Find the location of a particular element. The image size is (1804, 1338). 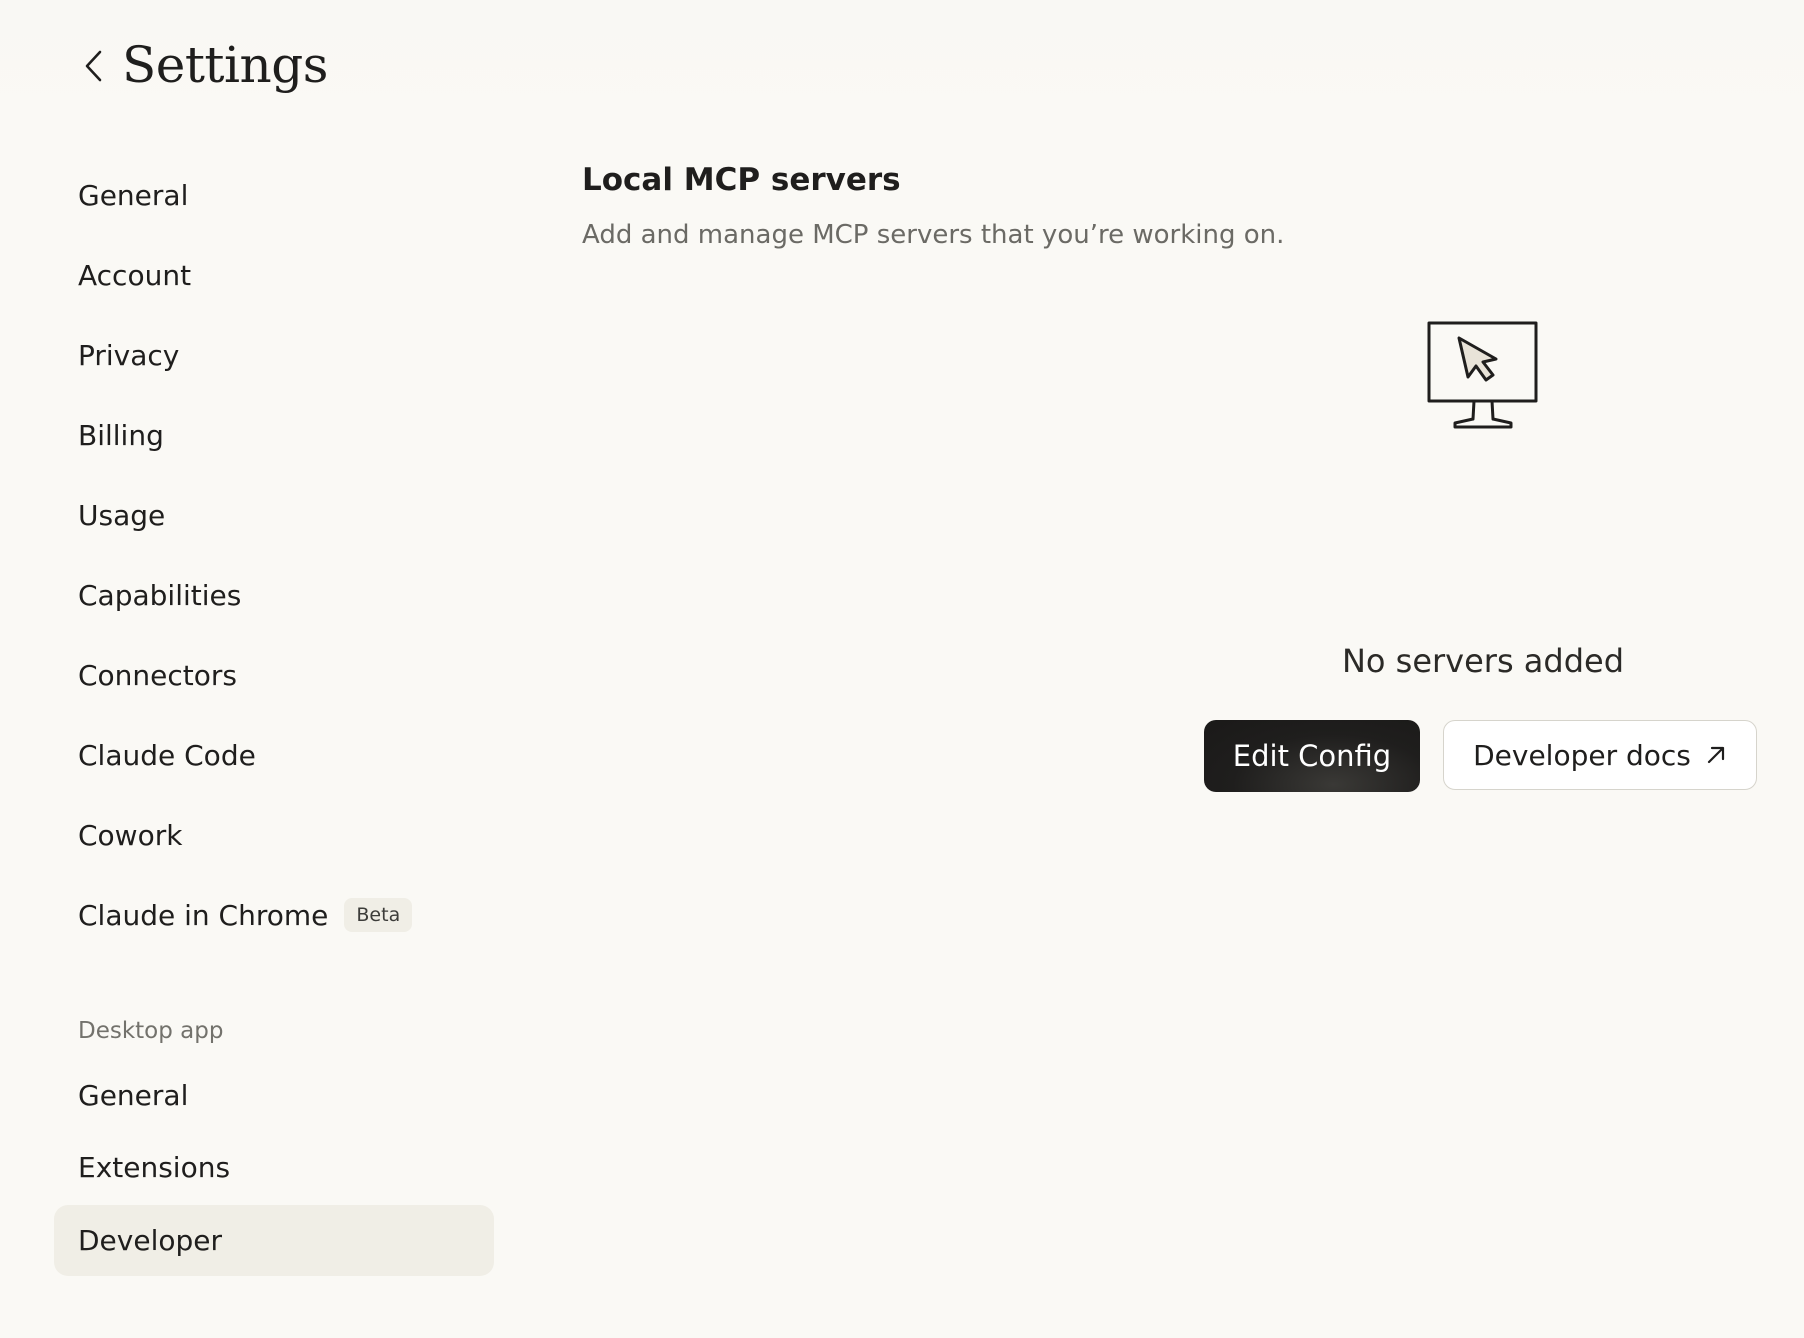

settings-header: Settings is located at coordinates (902, 65).